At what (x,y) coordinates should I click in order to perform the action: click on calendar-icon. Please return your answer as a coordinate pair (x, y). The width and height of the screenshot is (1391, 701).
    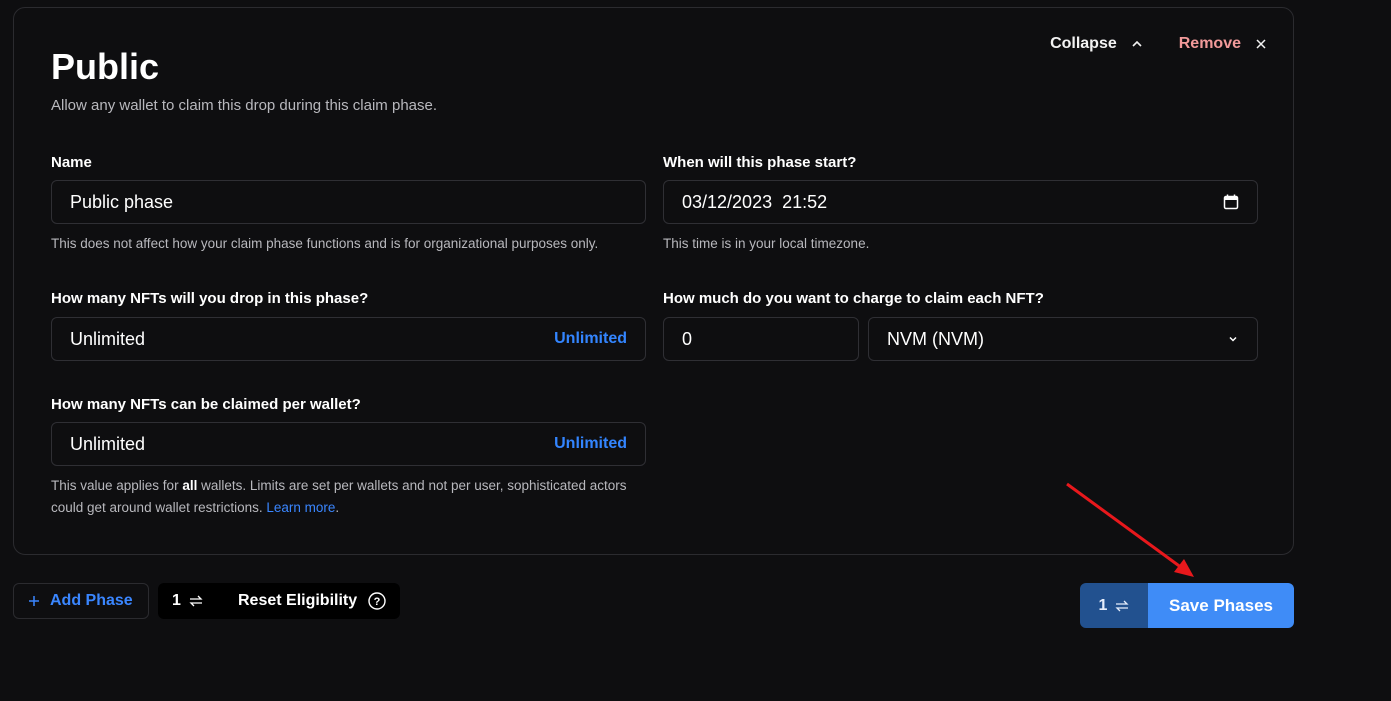
    Looking at the image, I should click on (1231, 202).